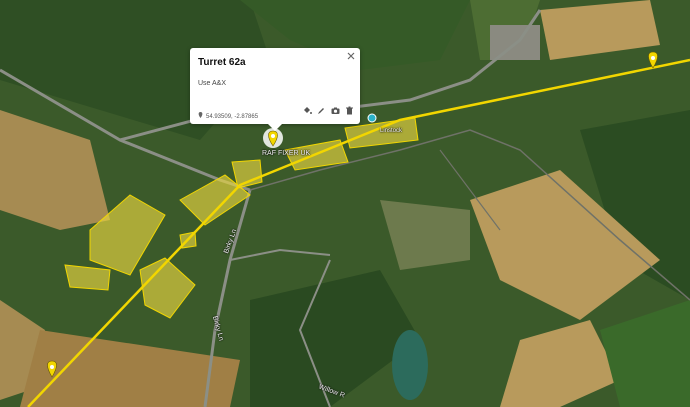  Describe the element at coordinates (328, 110) in the screenshot. I see `popup-toolbar` at that location.